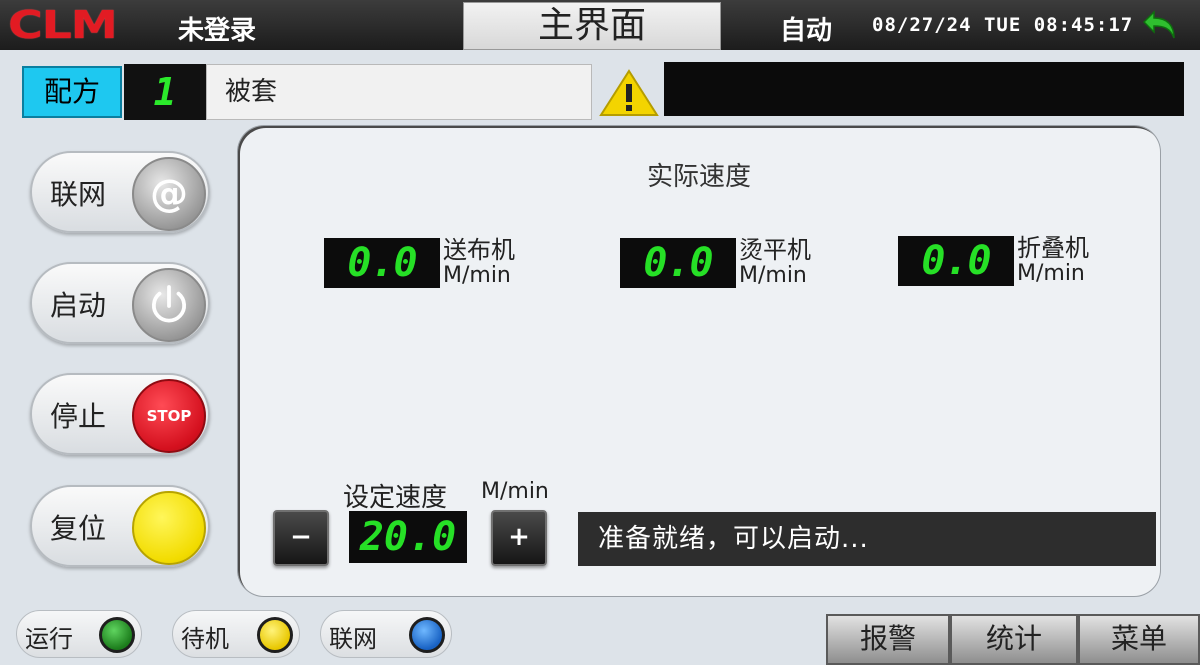  What do you see at coordinates (408, 537) in the screenshot?
I see `set-speed-input: 20.0` at bounding box center [408, 537].